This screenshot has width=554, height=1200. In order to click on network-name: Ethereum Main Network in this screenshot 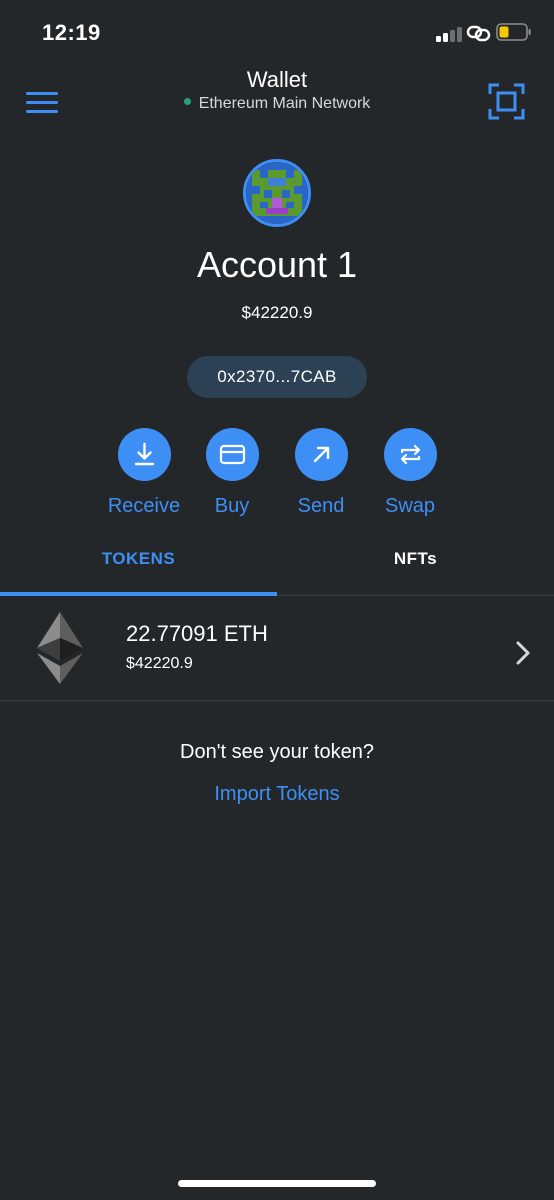, I will do `click(284, 103)`.